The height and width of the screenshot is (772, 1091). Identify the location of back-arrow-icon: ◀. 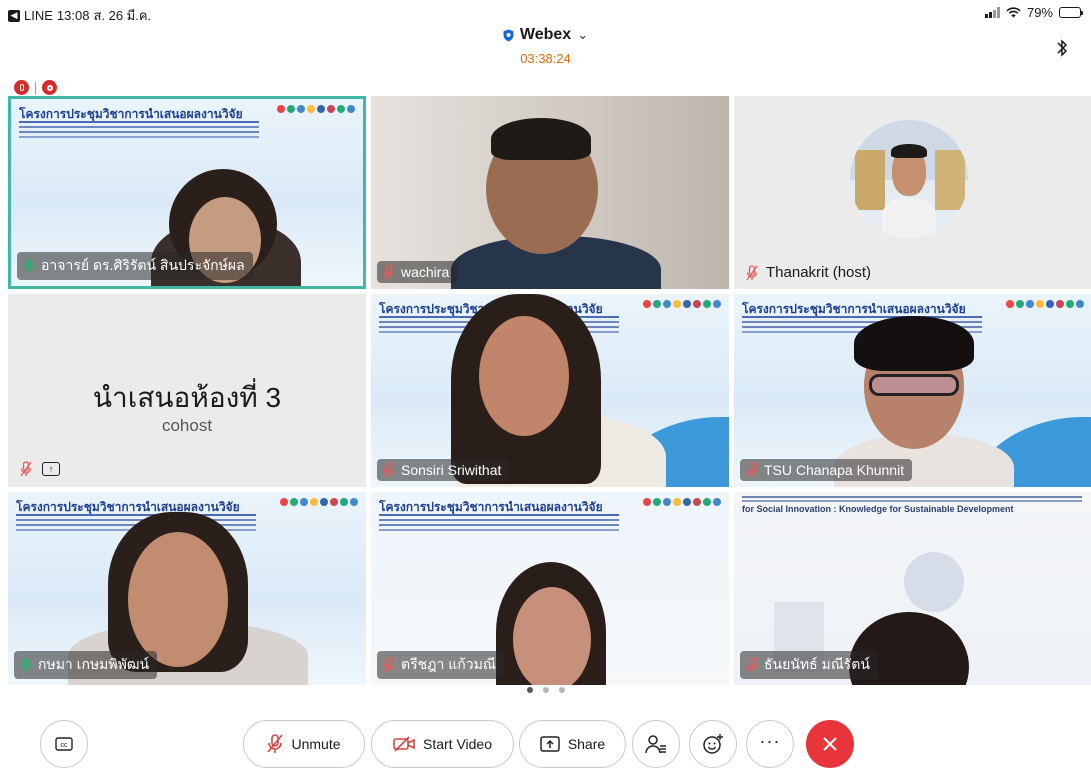
(14, 15).